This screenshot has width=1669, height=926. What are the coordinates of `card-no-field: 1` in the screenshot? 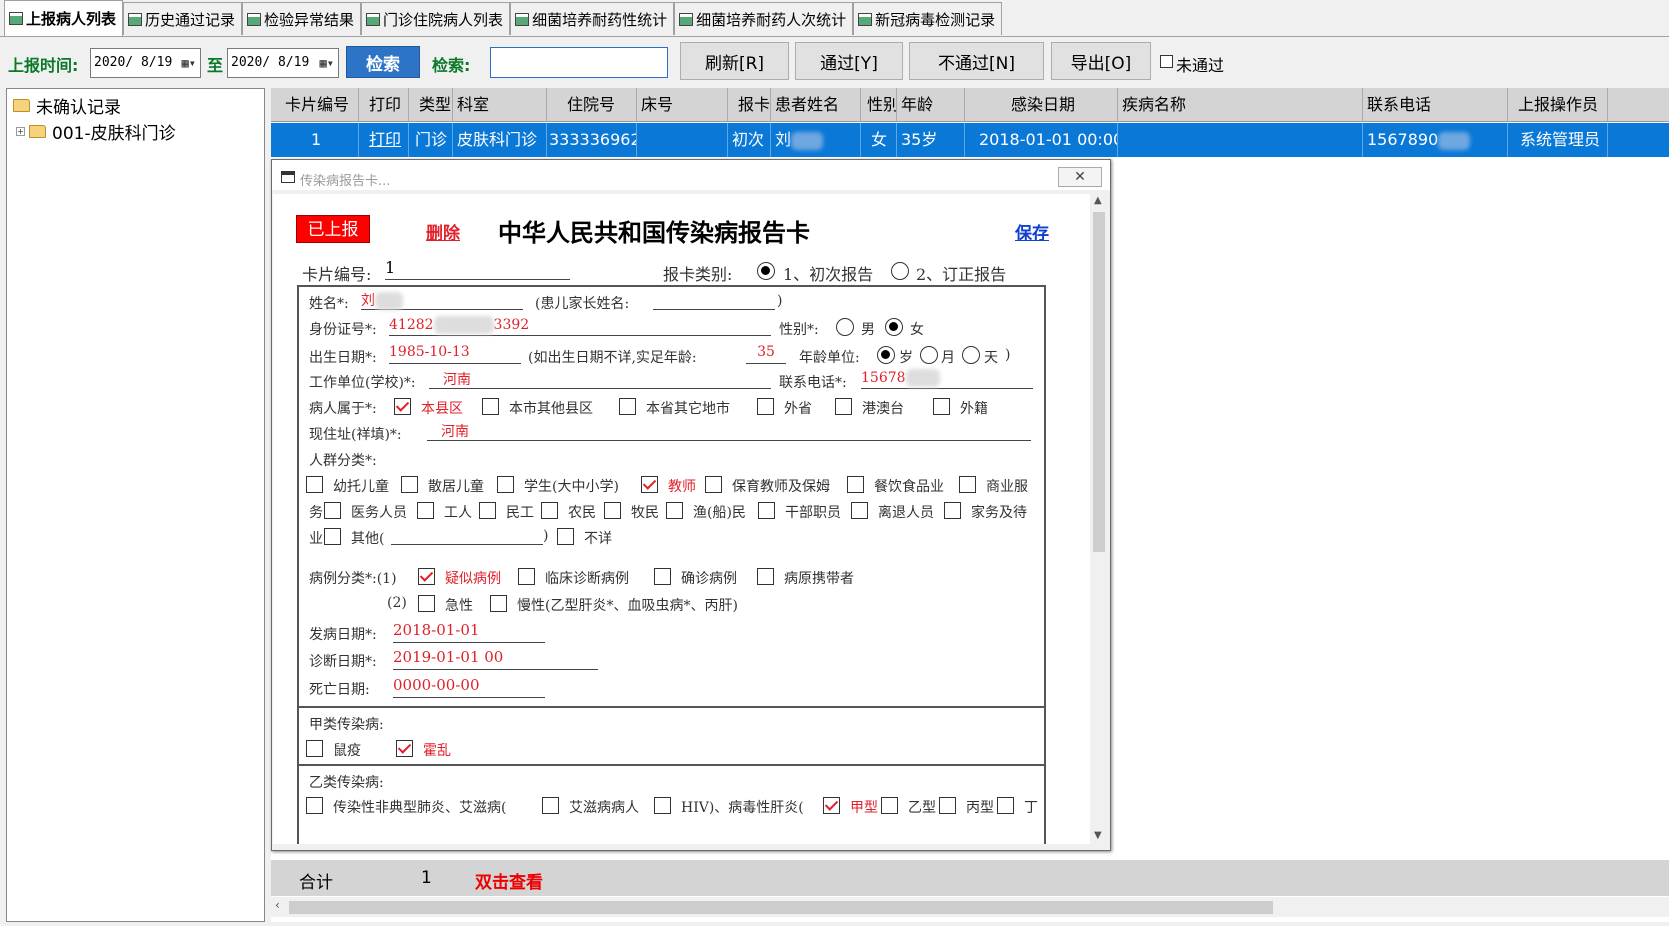 It's located at (477, 269).